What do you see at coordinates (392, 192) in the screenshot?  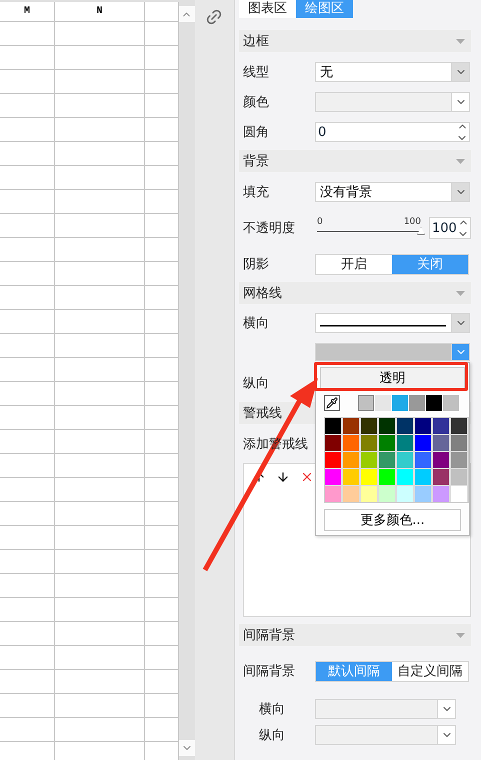 I see `dropdown: 没有背景` at bounding box center [392, 192].